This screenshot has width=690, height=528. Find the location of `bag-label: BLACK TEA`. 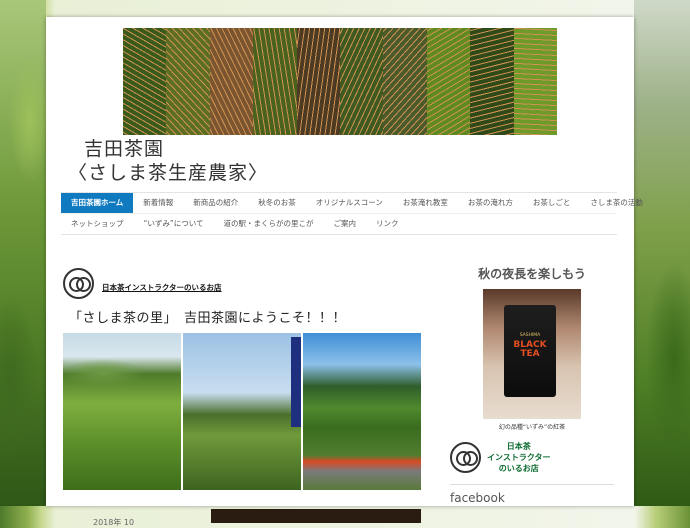

bag-label: BLACK TEA is located at coordinates (530, 350).